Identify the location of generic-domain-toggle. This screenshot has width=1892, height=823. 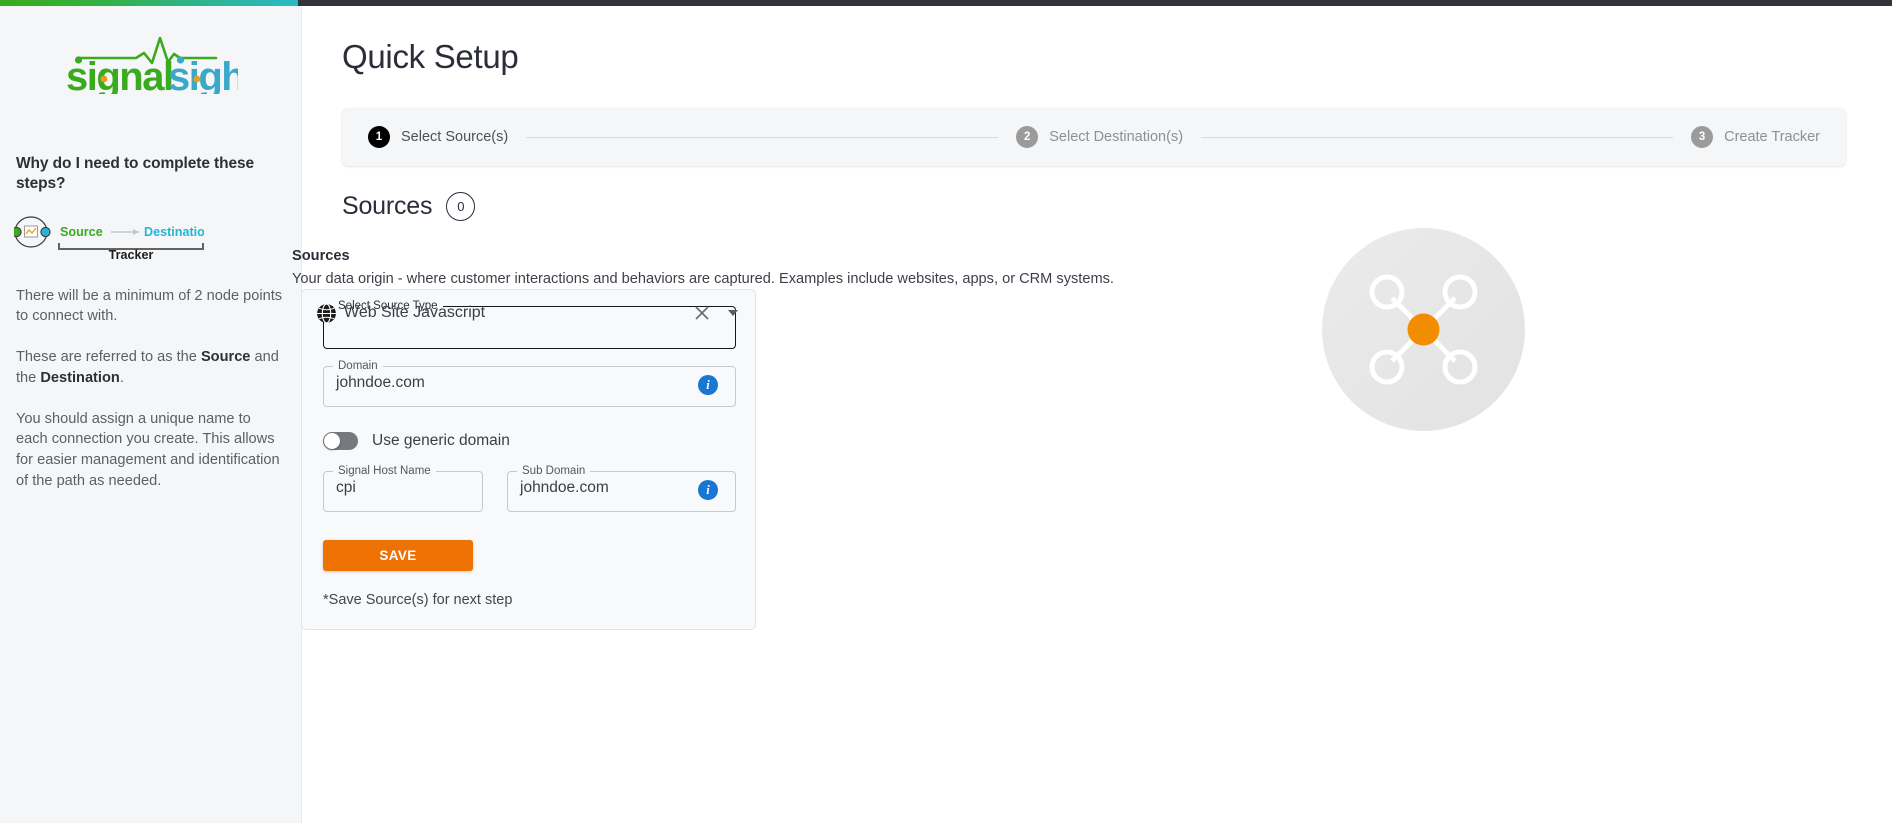
(340, 441).